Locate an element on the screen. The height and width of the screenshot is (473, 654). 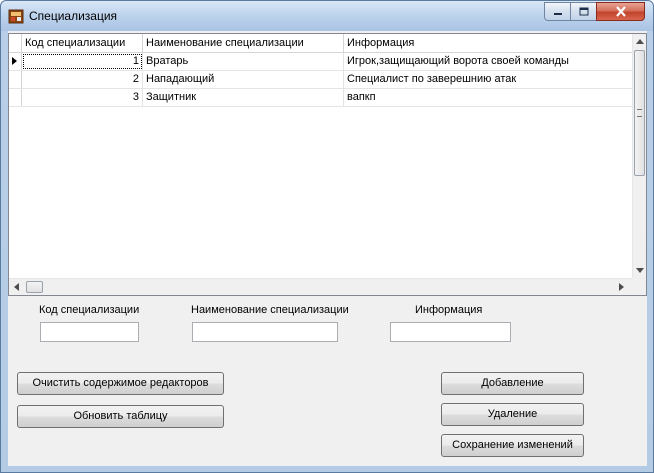
column-header-name: Наименование специализации is located at coordinates (243, 43).